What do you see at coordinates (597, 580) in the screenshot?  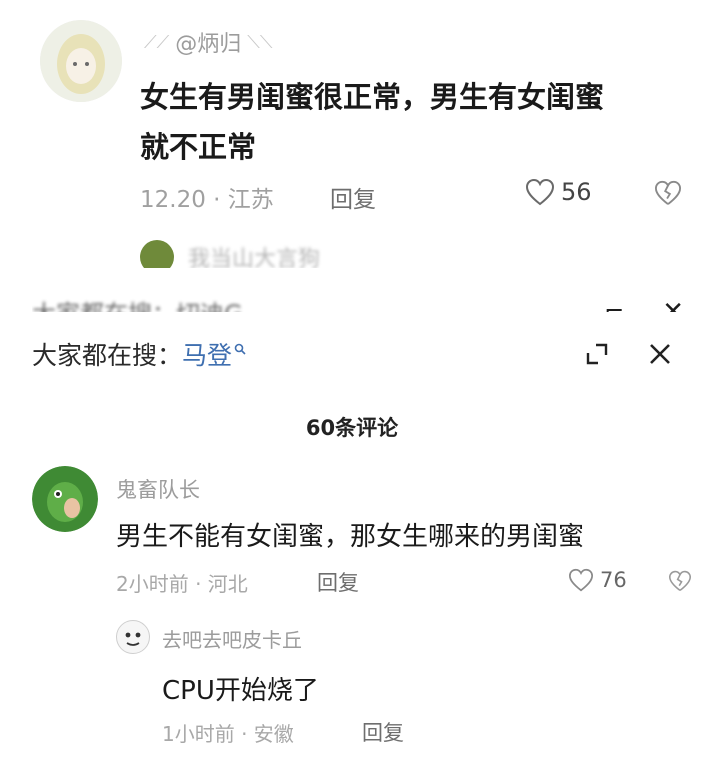 I see `like-button: 76` at bounding box center [597, 580].